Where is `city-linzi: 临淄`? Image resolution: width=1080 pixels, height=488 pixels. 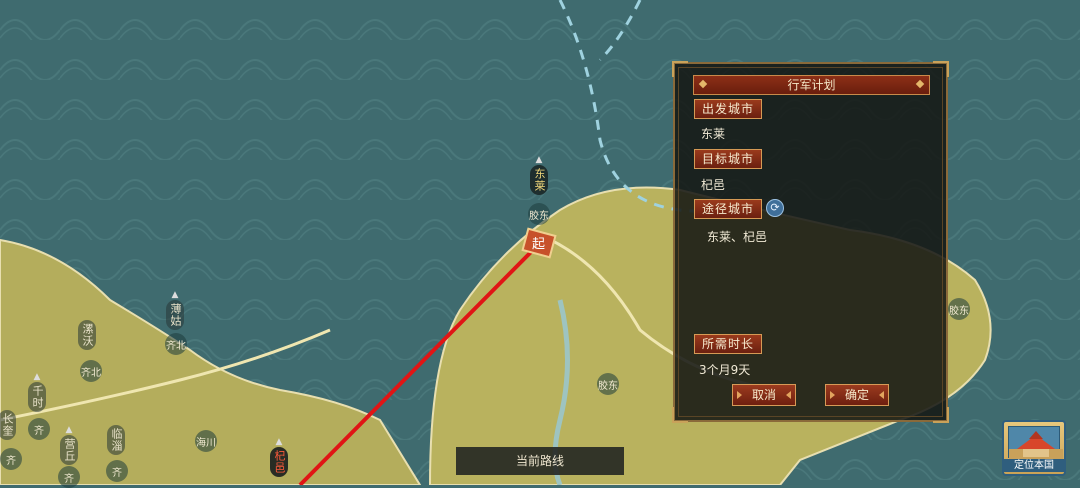
city-linzi: 临淄 is located at coordinates (116, 440).